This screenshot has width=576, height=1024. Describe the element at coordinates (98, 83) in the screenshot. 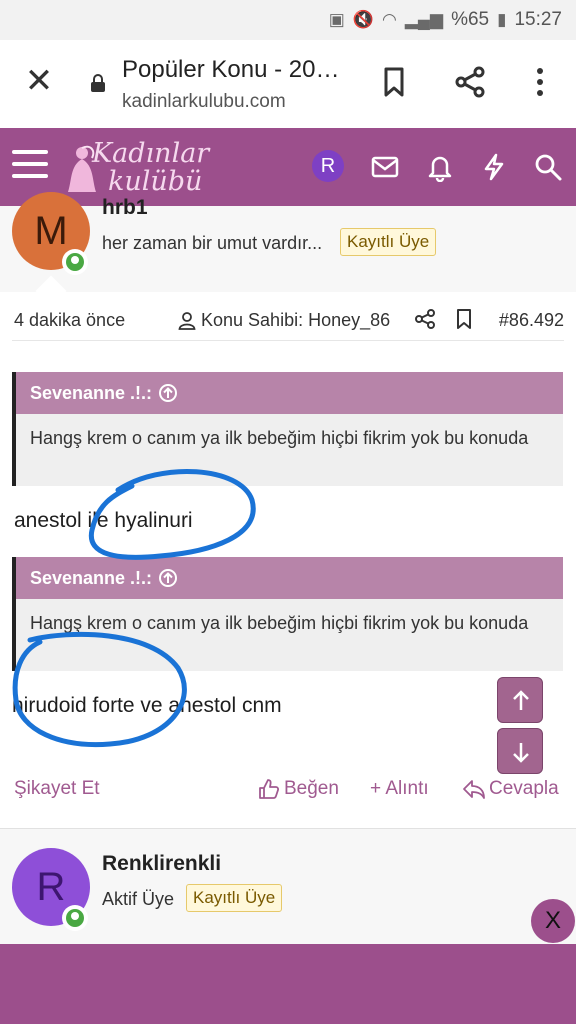

I see `lock-icon` at that location.